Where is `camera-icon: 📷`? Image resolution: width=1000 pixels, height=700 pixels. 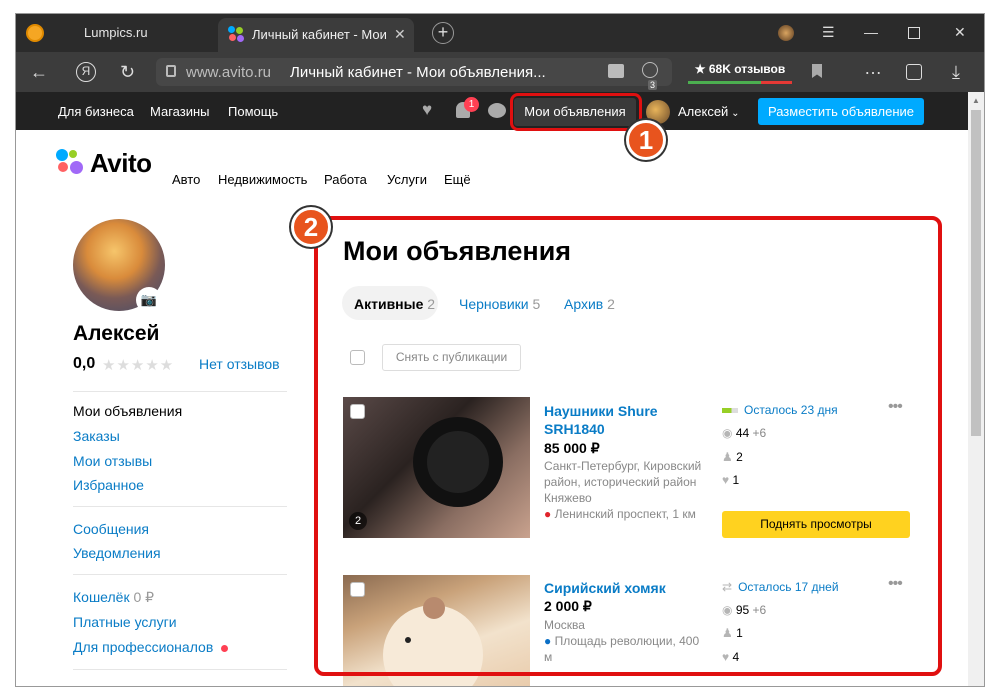
camera-icon: 📷 is located at coordinates (149, 300).